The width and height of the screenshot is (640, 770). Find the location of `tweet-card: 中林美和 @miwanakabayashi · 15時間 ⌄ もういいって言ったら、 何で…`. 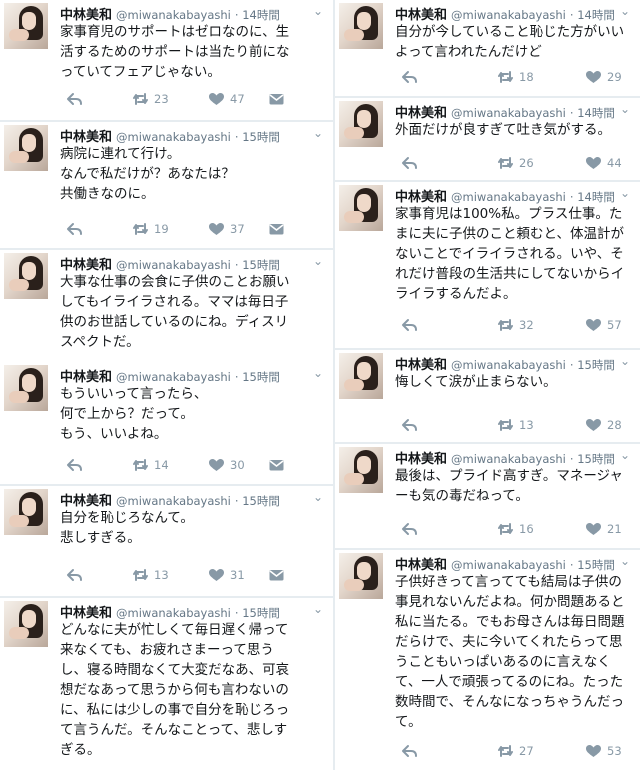

tweet-card: 中林美和 @miwanakabayashi · 15時間 ⌄ もういいって言ったら、 何で… is located at coordinates (166, 423).